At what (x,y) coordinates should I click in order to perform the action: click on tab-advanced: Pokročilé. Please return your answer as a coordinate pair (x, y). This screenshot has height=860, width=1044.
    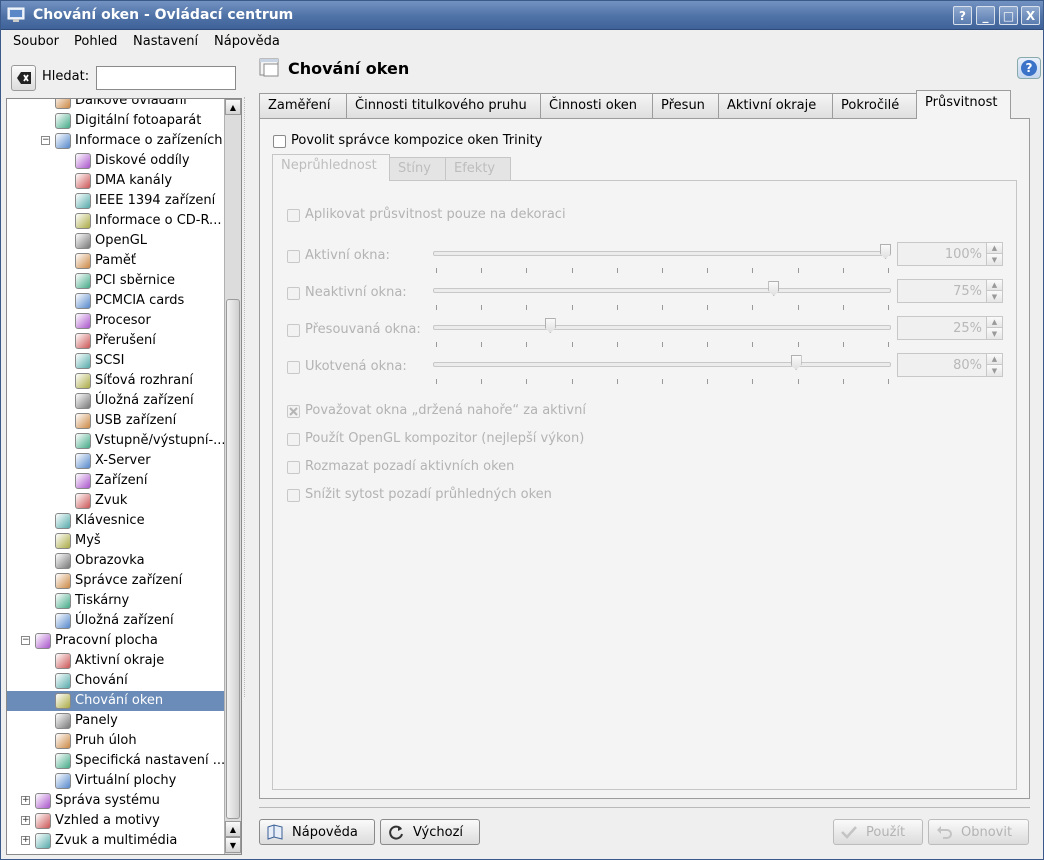
    Looking at the image, I should click on (874, 106).